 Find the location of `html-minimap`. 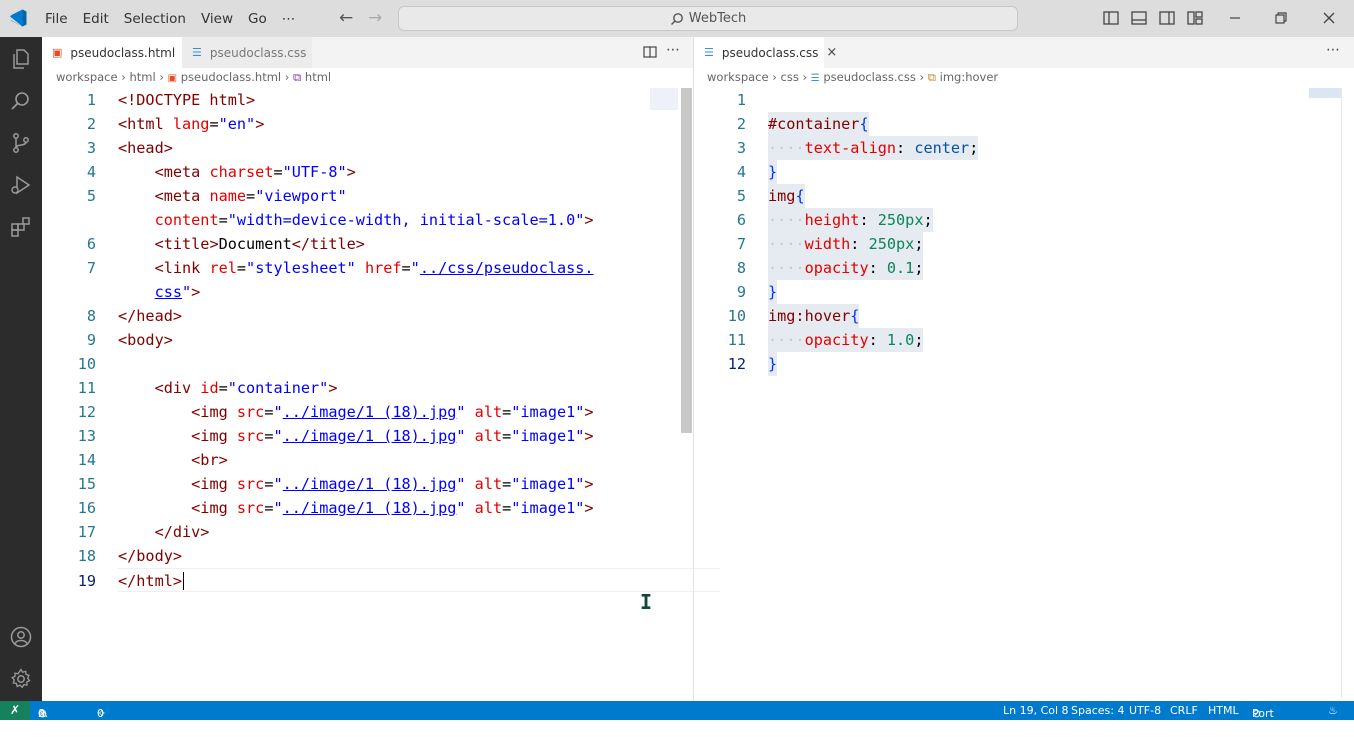

html-minimap is located at coordinates (664, 99).